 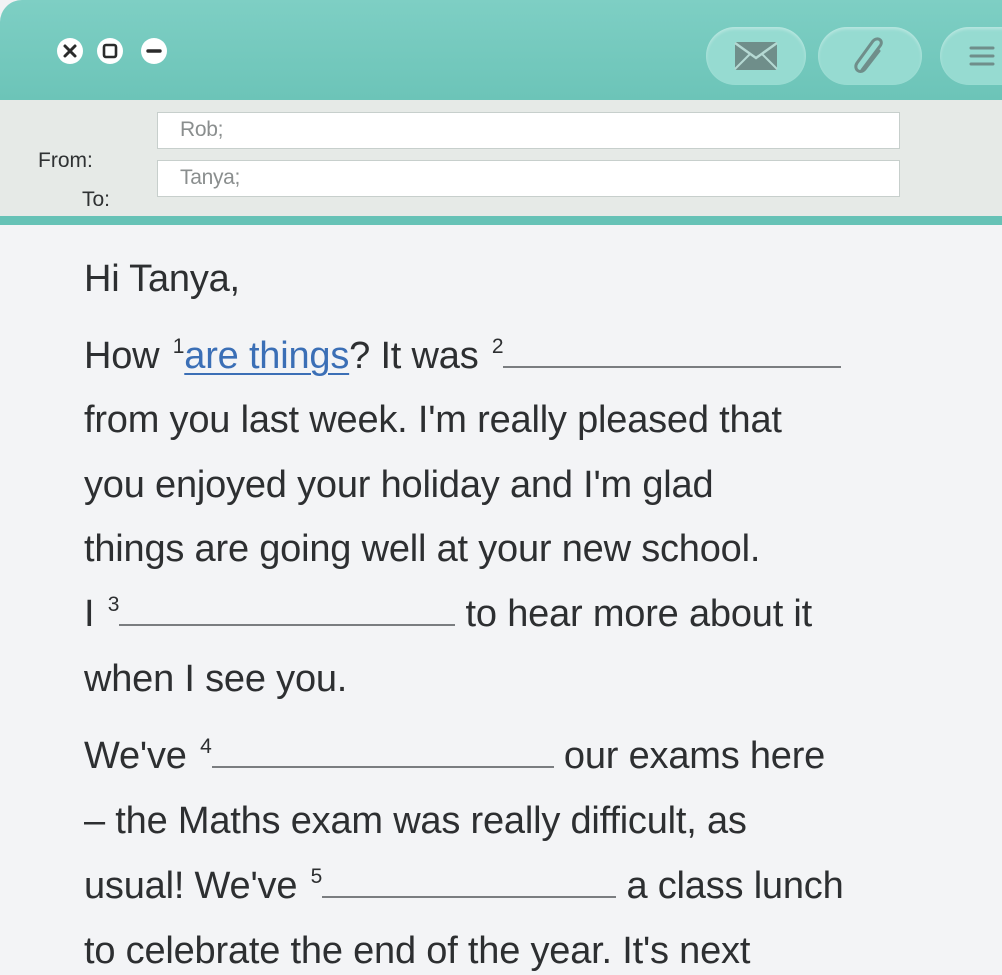 I want to click on attach-button, so click(x=870, y=56).